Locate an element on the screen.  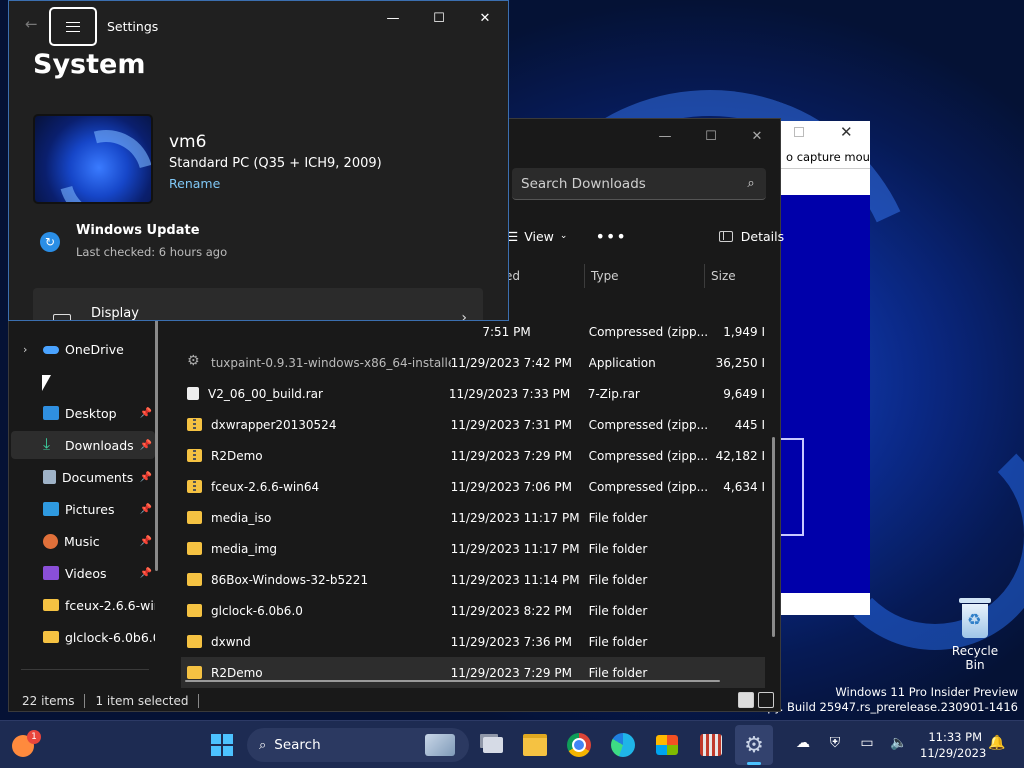
nav-item-desktop: Desktop 📌 is located at coordinates (83, 413).